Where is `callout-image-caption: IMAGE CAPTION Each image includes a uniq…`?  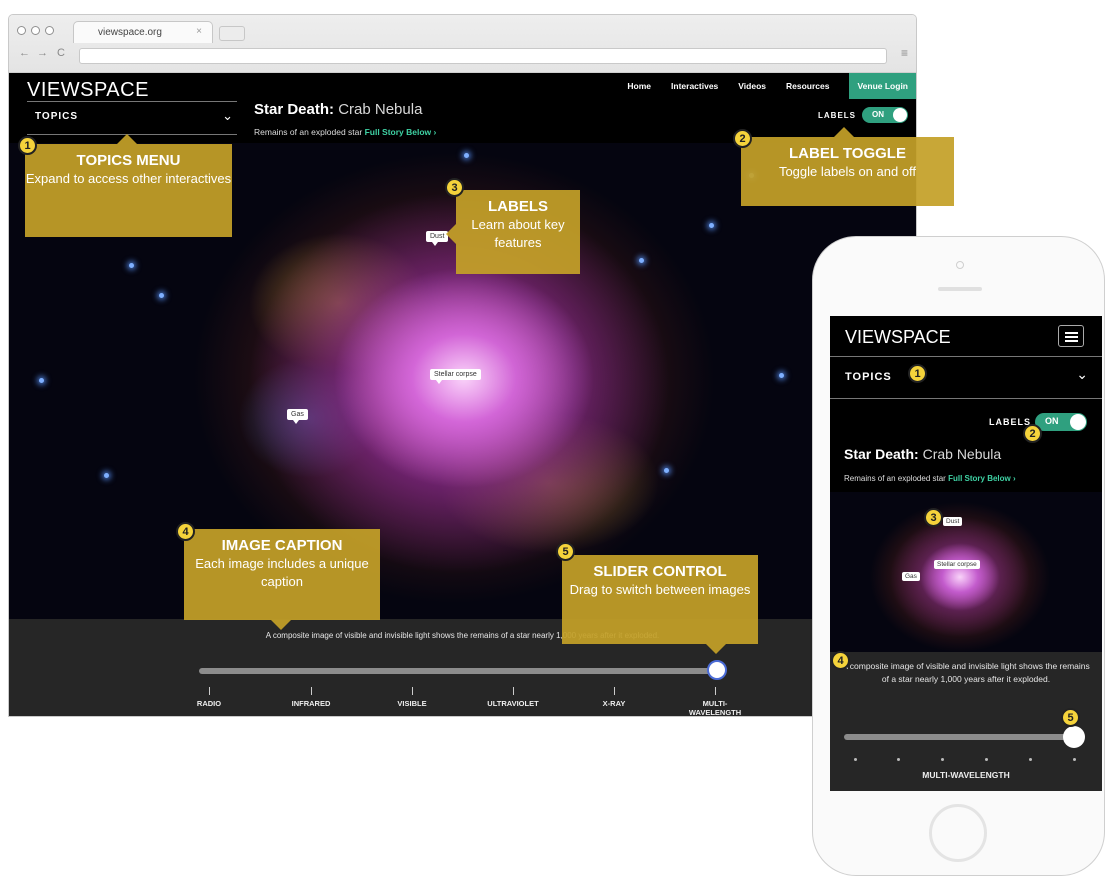
callout-image-caption: IMAGE CAPTION Each image includes a uniq… is located at coordinates (282, 574).